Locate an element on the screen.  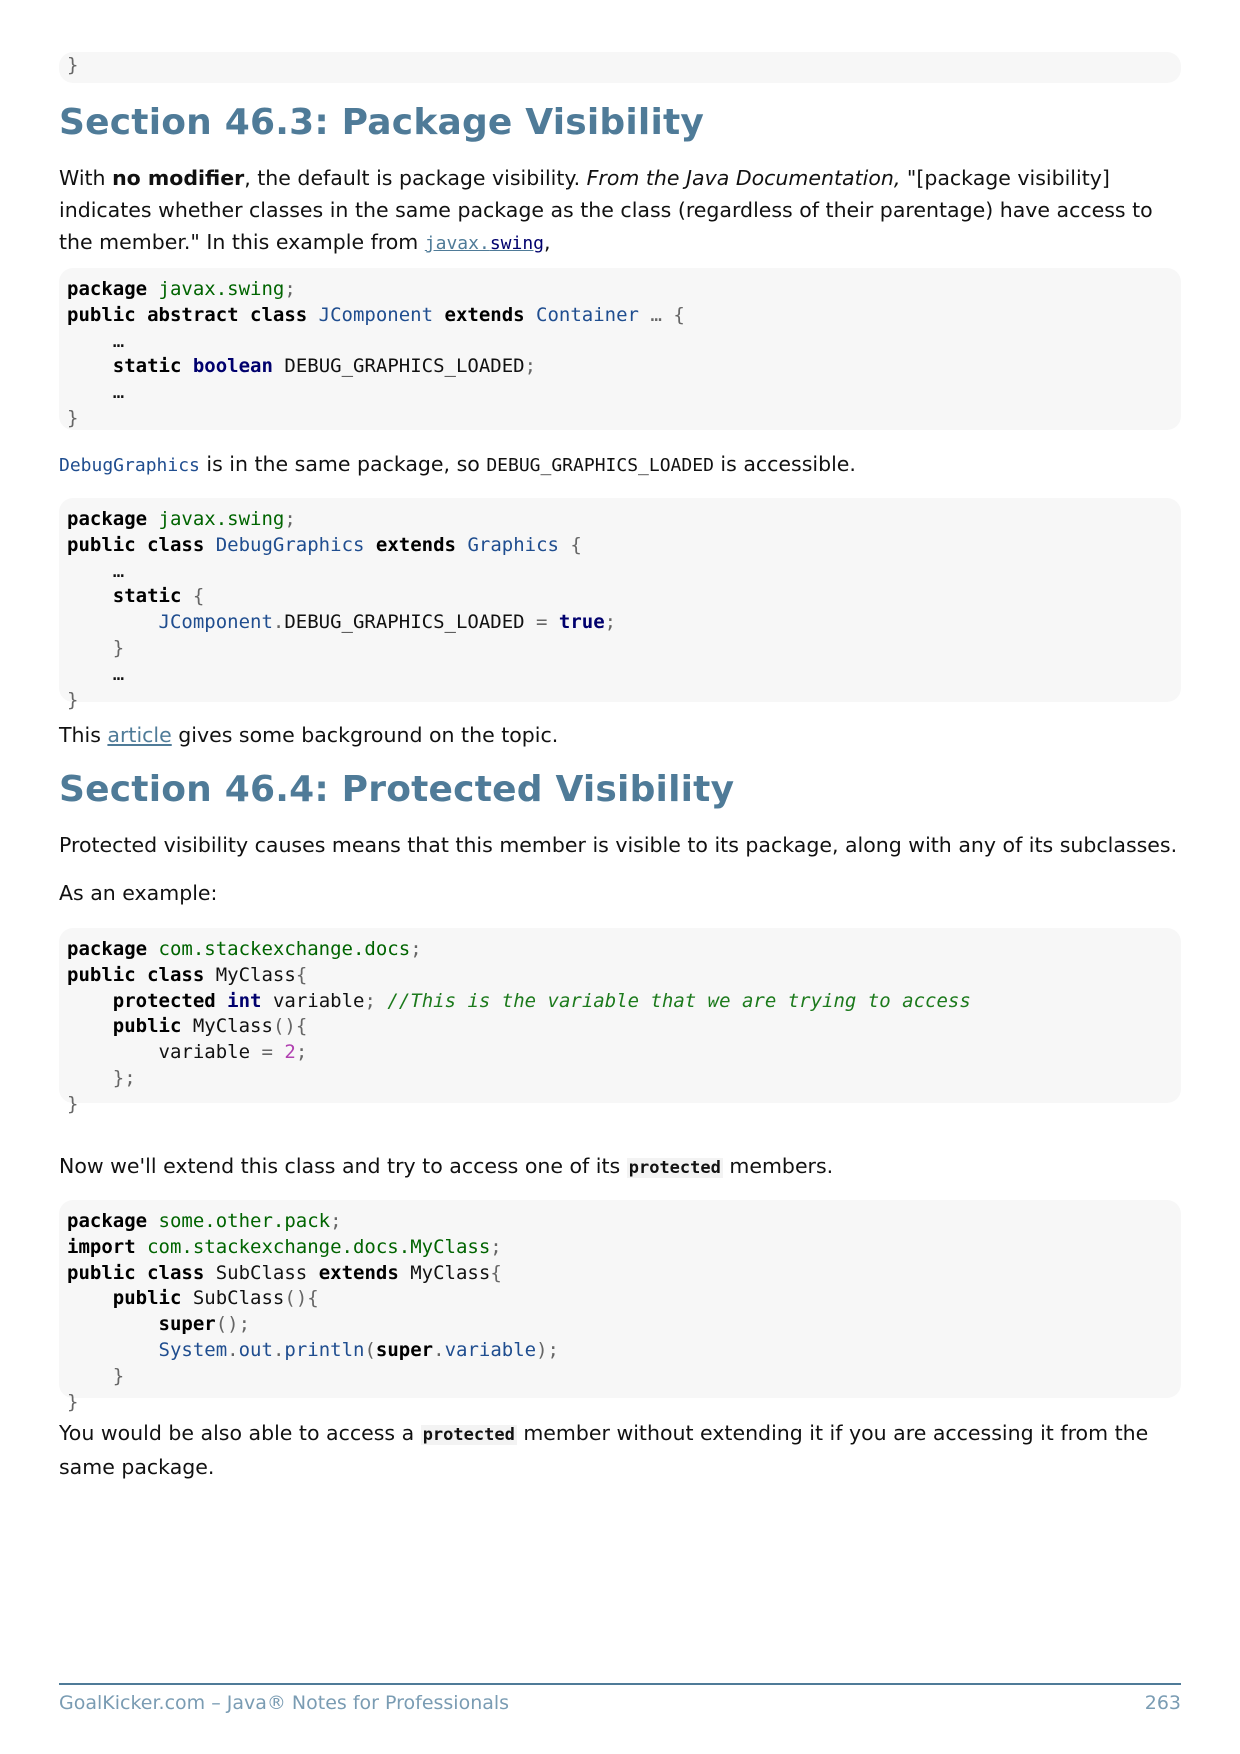
code-block-top: } is located at coordinates (620, 67).